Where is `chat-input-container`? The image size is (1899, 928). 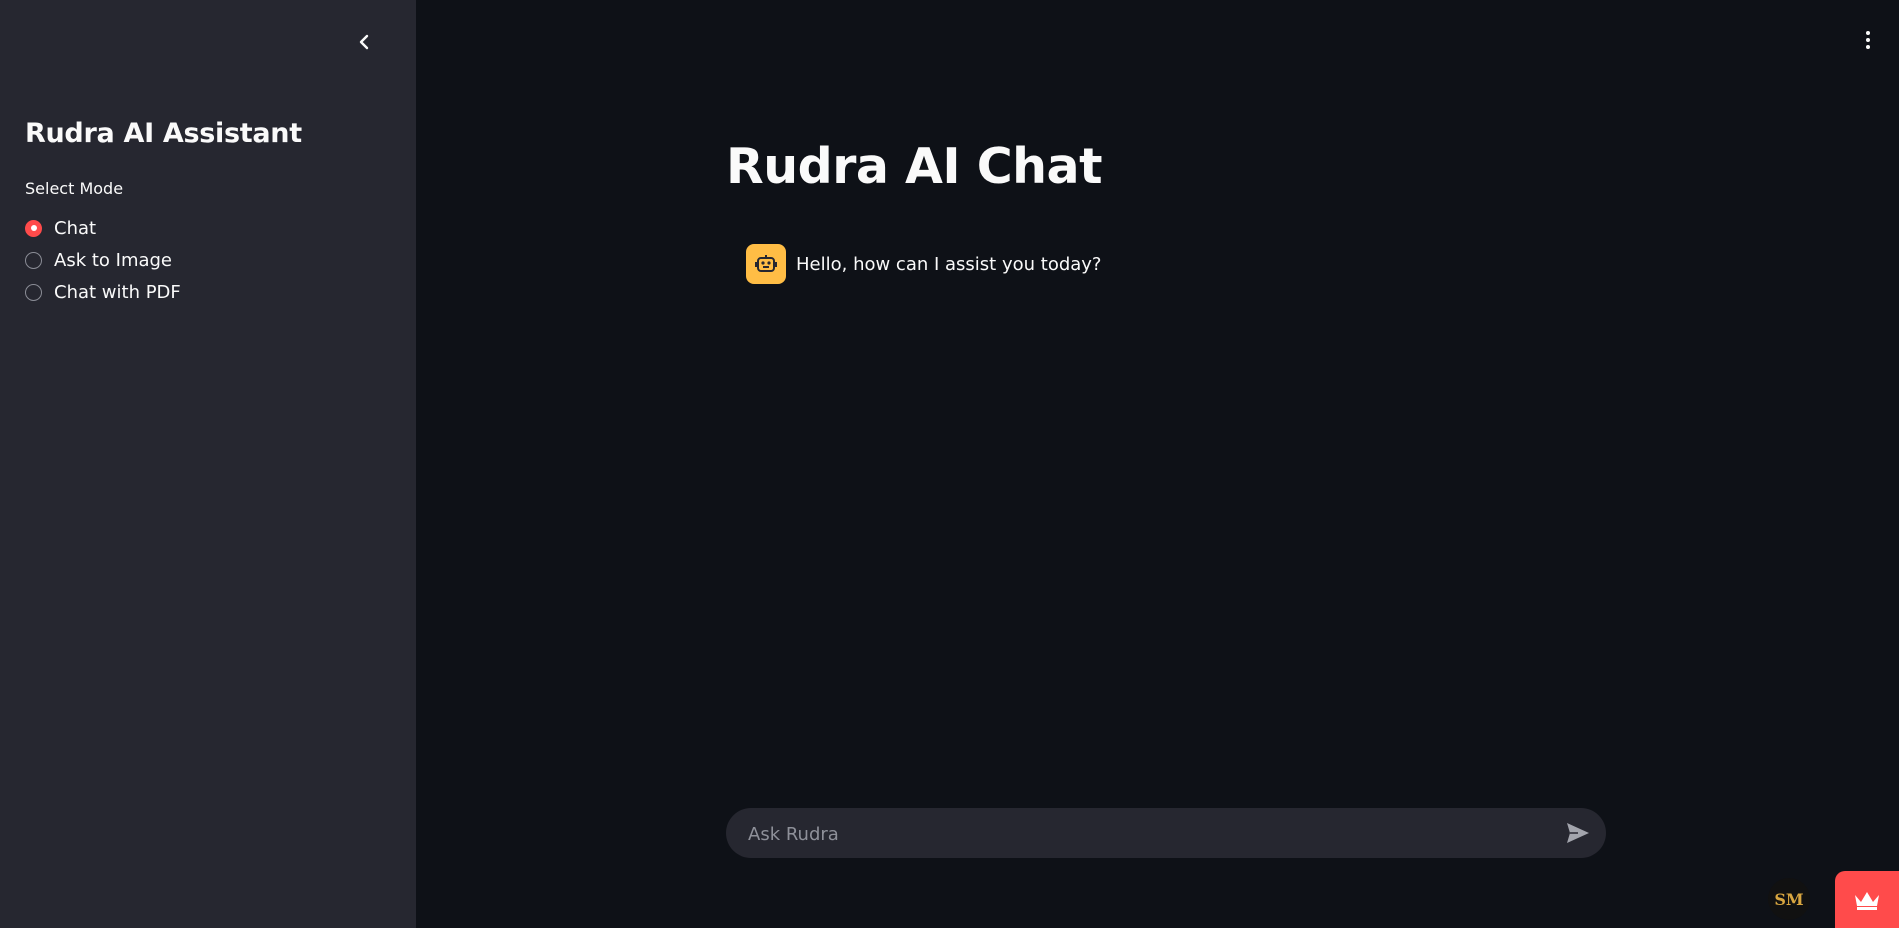
chat-input-container is located at coordinates (1166, 834).